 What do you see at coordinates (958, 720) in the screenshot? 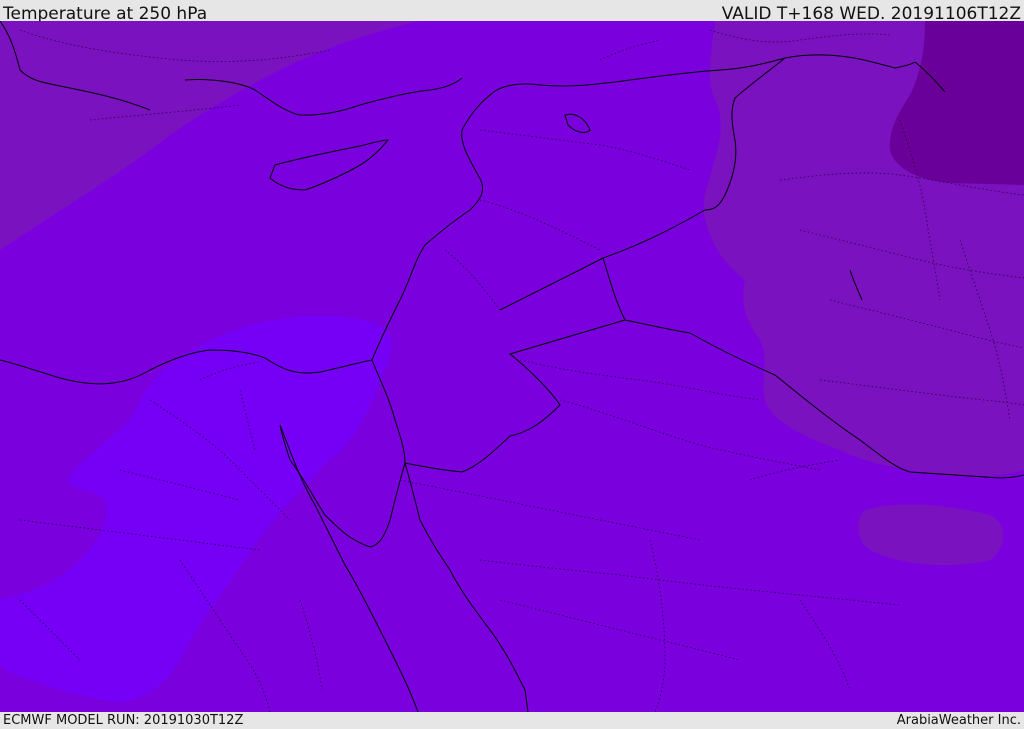
I see `credit-label: ArabiaWeather Inc.` at bounding box center [958, 720].